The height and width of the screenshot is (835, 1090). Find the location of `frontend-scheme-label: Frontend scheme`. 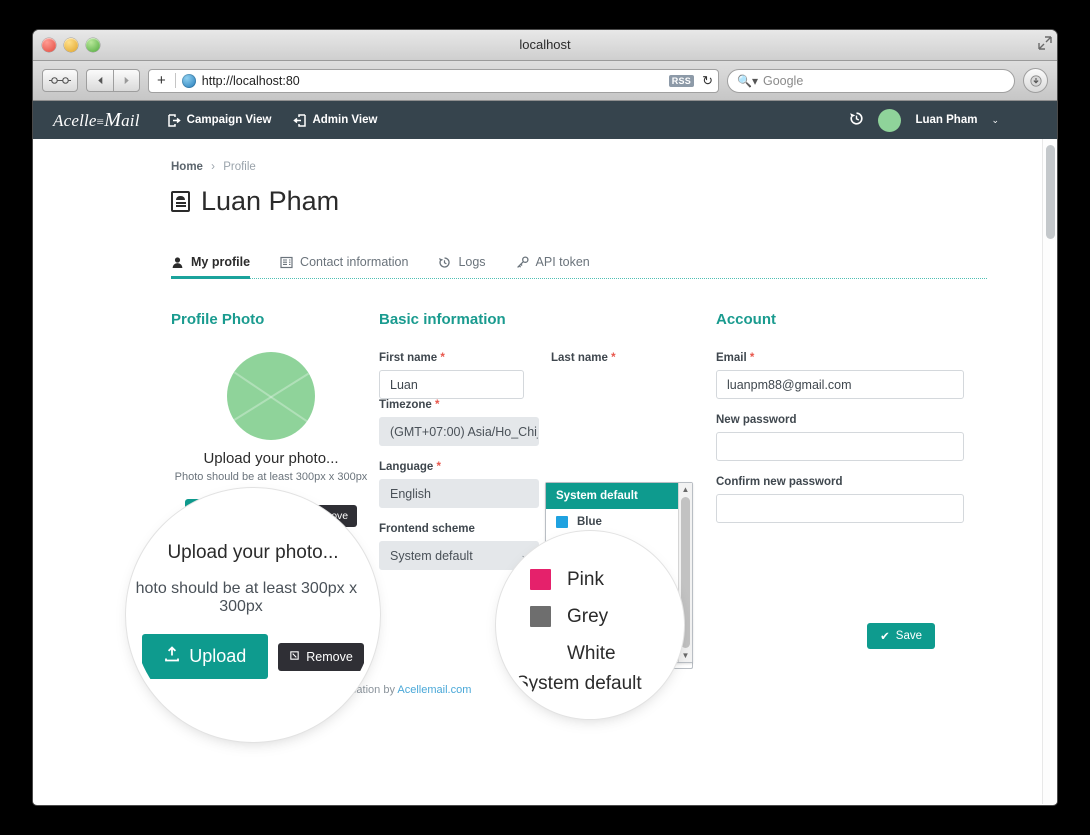

frontend-scheme-label: Frontend scheme is located at coordinates (427, 529).